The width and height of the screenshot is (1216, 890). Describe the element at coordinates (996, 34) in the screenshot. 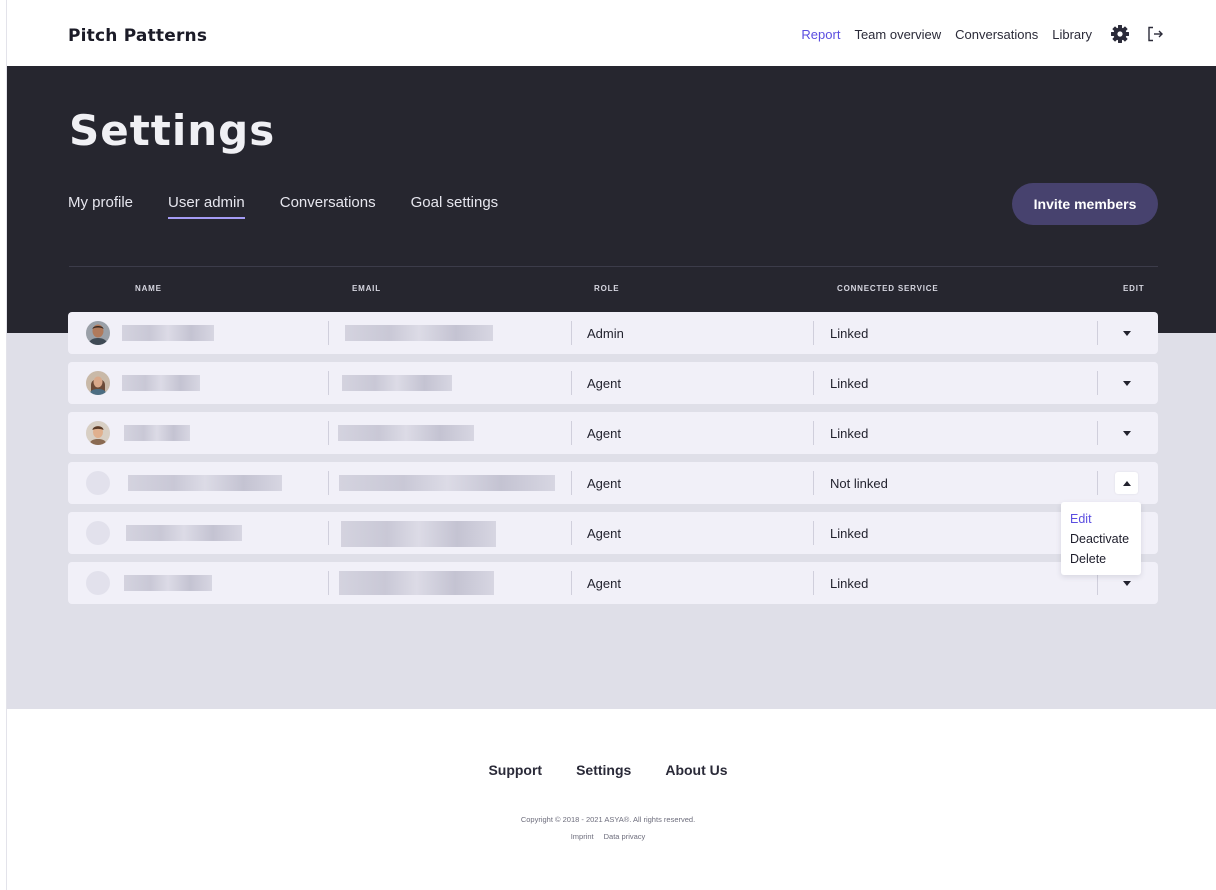

I see `nav-conversations: Conversations` at that location.